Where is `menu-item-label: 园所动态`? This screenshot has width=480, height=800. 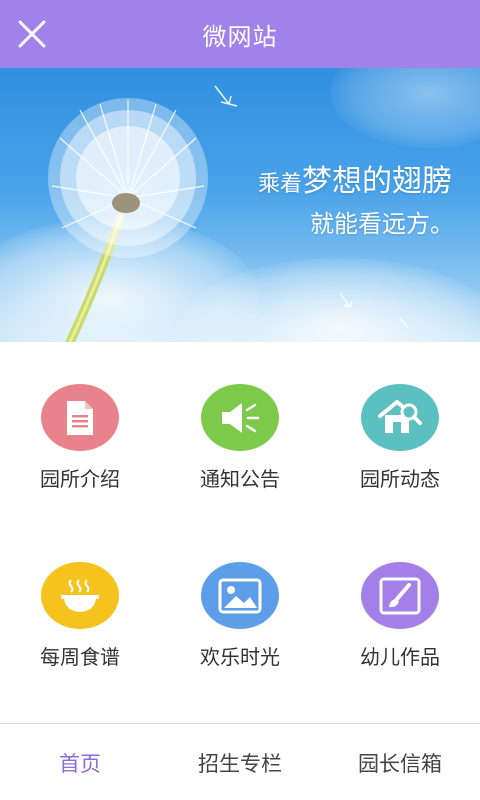
menu-item-label: 园所动态 is located at coordinates (400, 479).